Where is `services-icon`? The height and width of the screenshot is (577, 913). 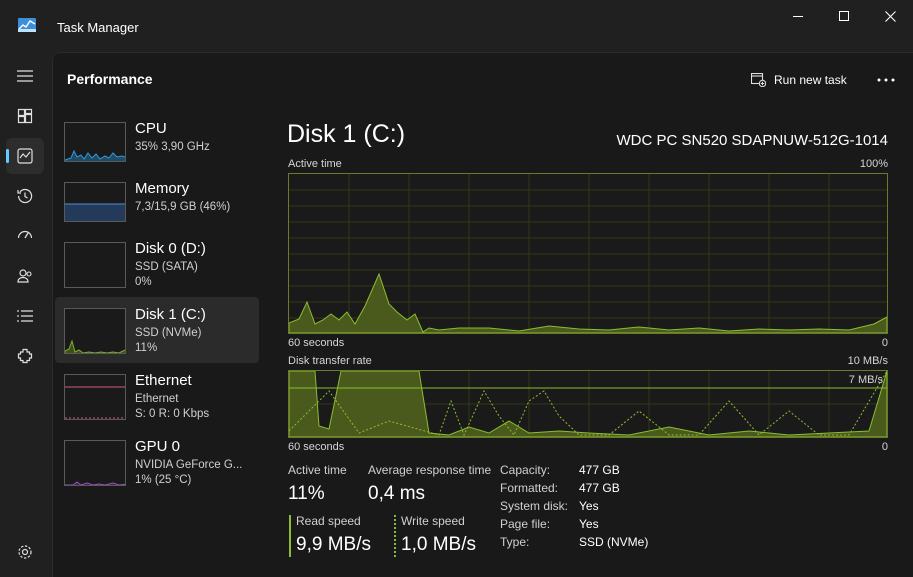 services-icon is located at coordinates (25, 356).